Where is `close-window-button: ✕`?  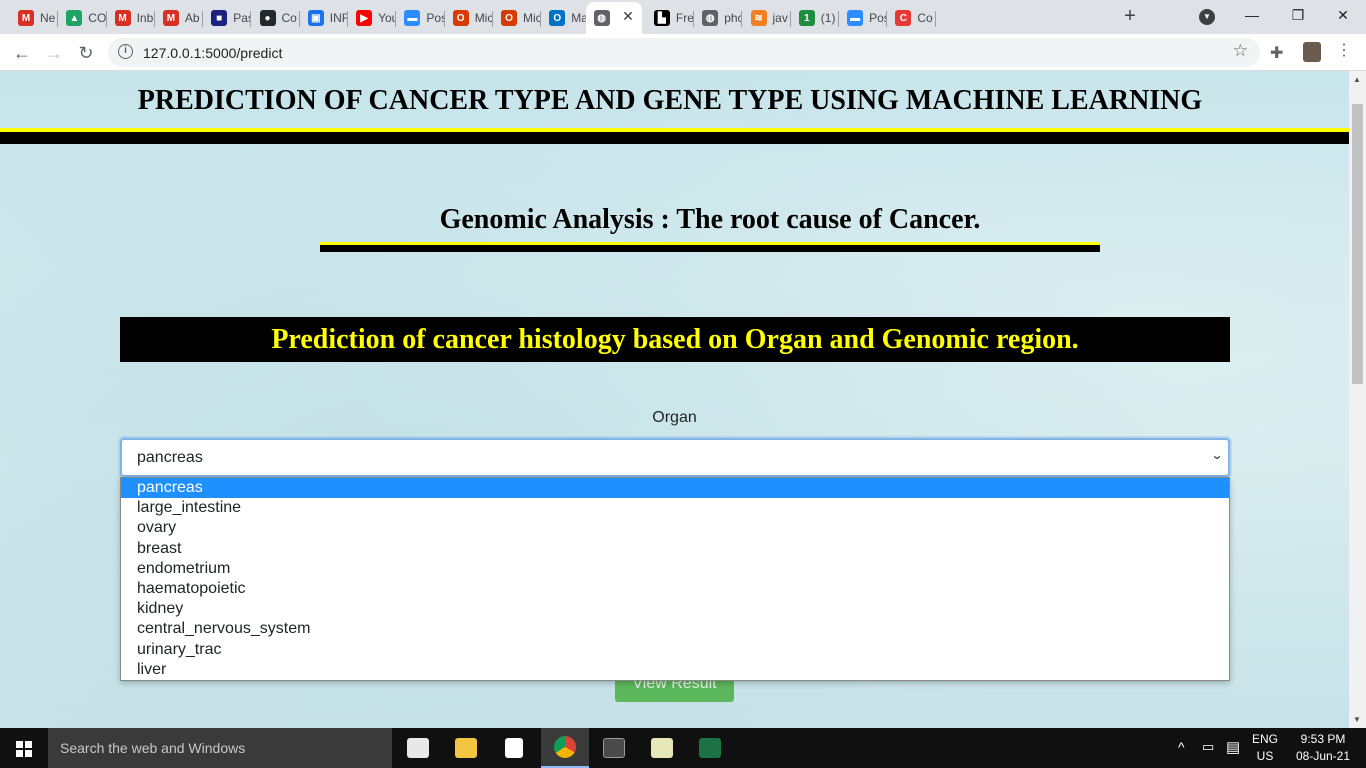 close-window-button: ✕ is located at coordinates (1343, 16).